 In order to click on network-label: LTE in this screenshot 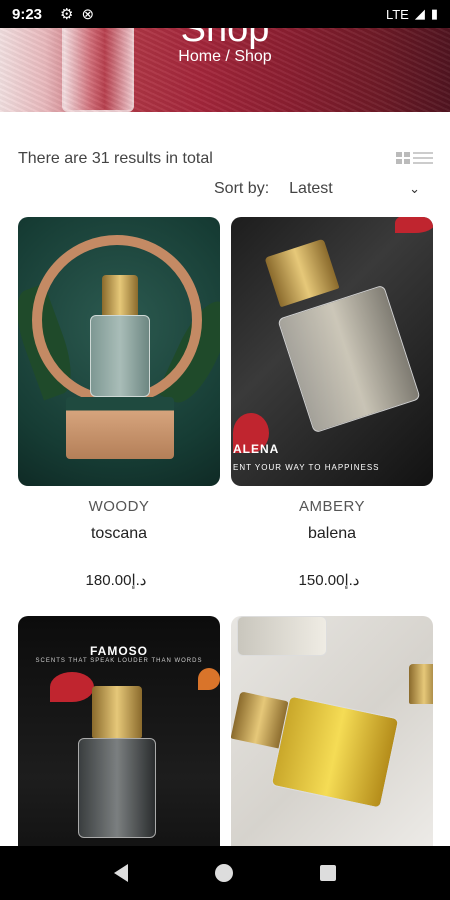, I will do `click(397, 14)`.